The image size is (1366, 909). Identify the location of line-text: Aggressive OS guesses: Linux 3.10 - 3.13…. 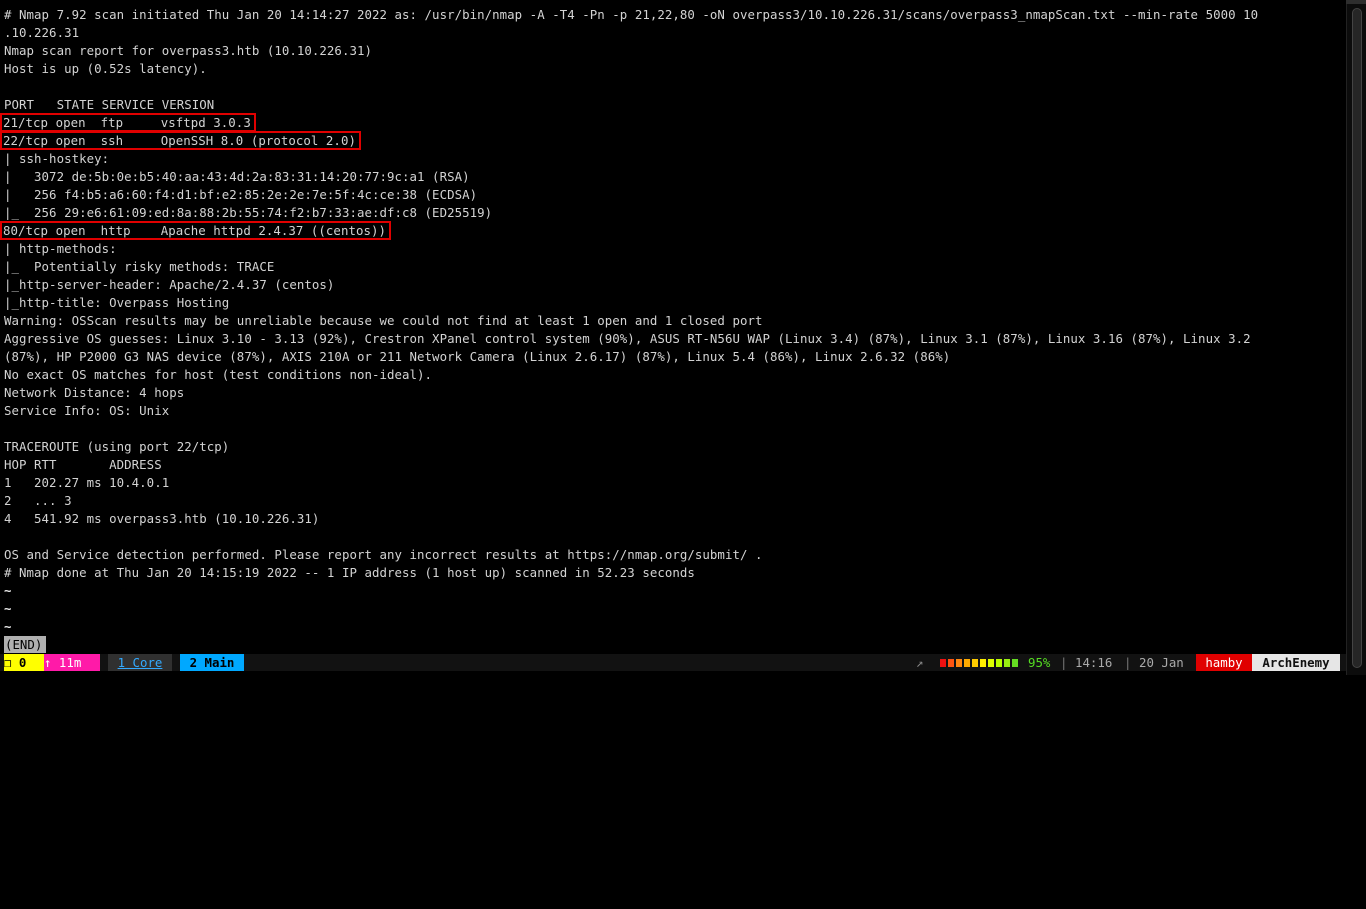
(627, 338).